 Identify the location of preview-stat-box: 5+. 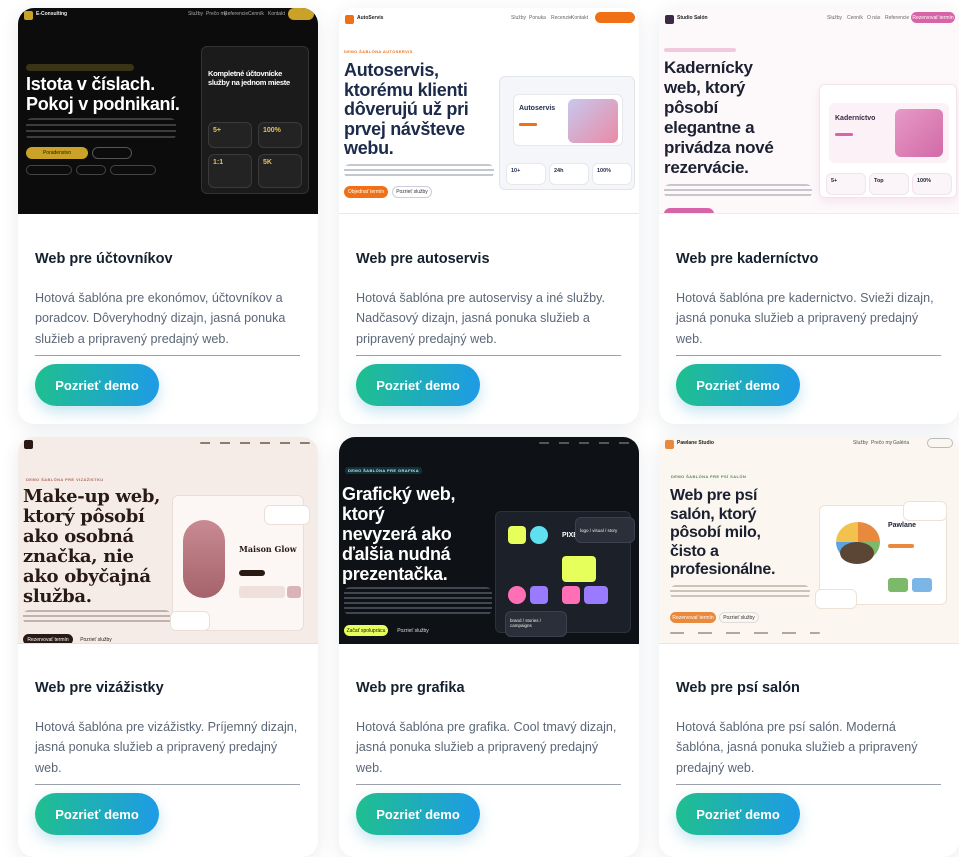
(230, 135).